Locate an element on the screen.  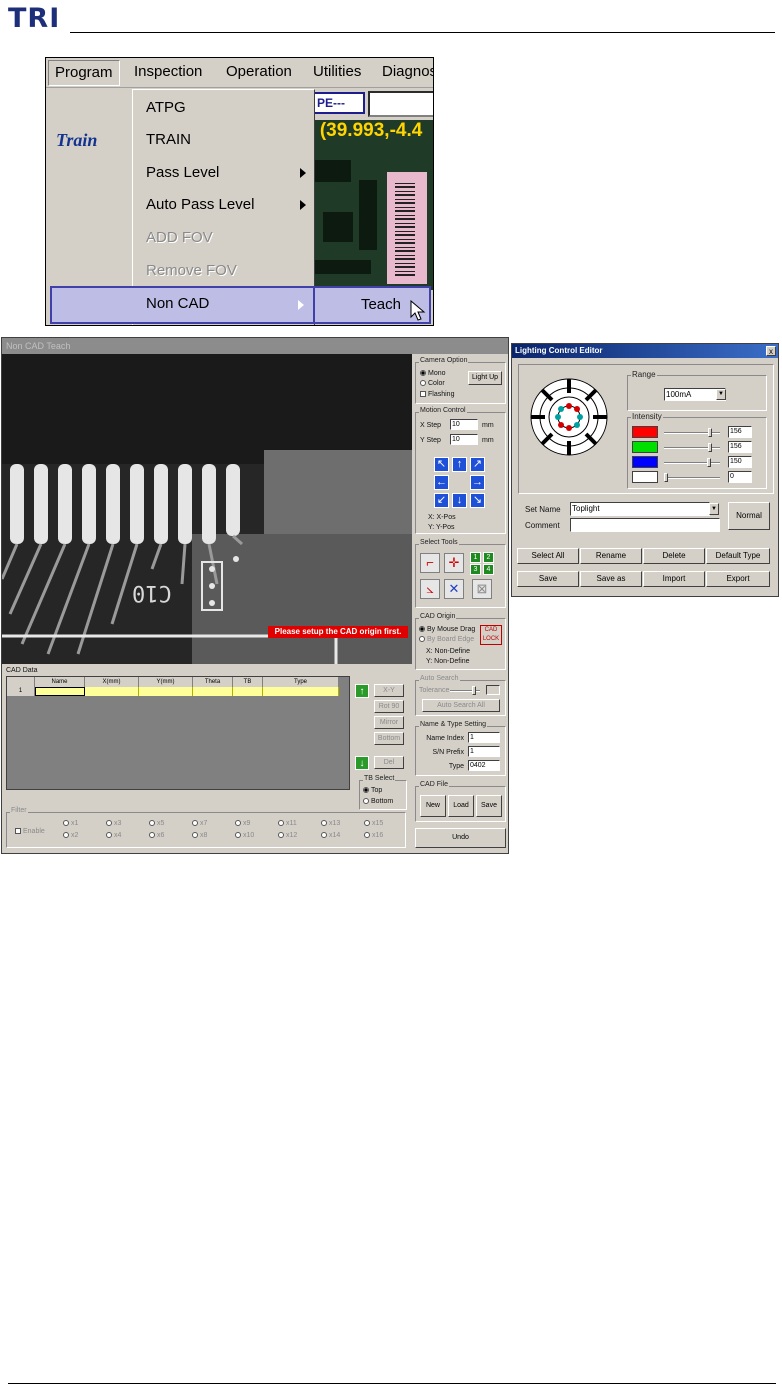
select-all-button: Select All is located at coordinates (548, 556).